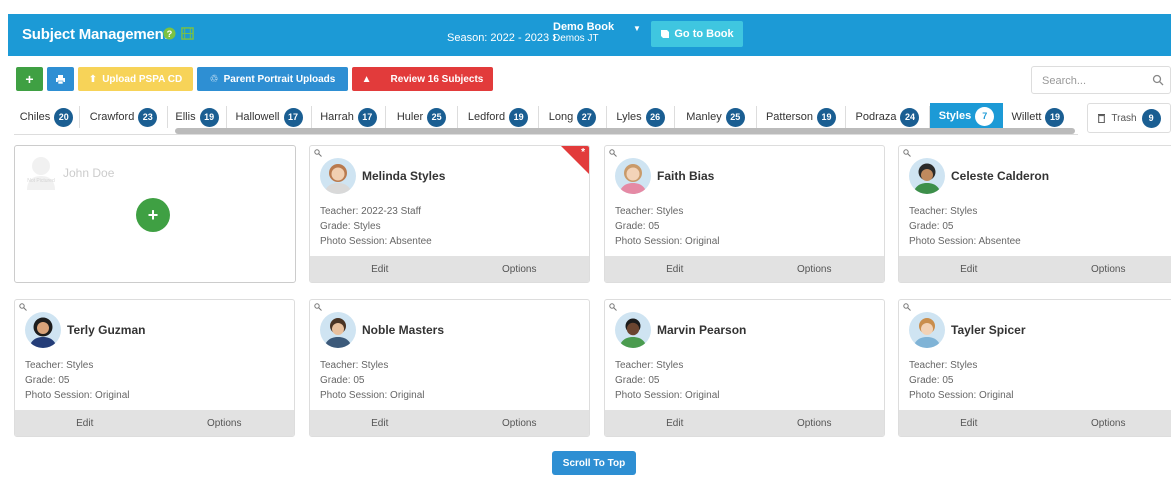 Image resolution: width=1171 pixels, height=478 pixels. Describe the element at coordinates (665, 34) in the screenshot. I see `book-icon` at that location.